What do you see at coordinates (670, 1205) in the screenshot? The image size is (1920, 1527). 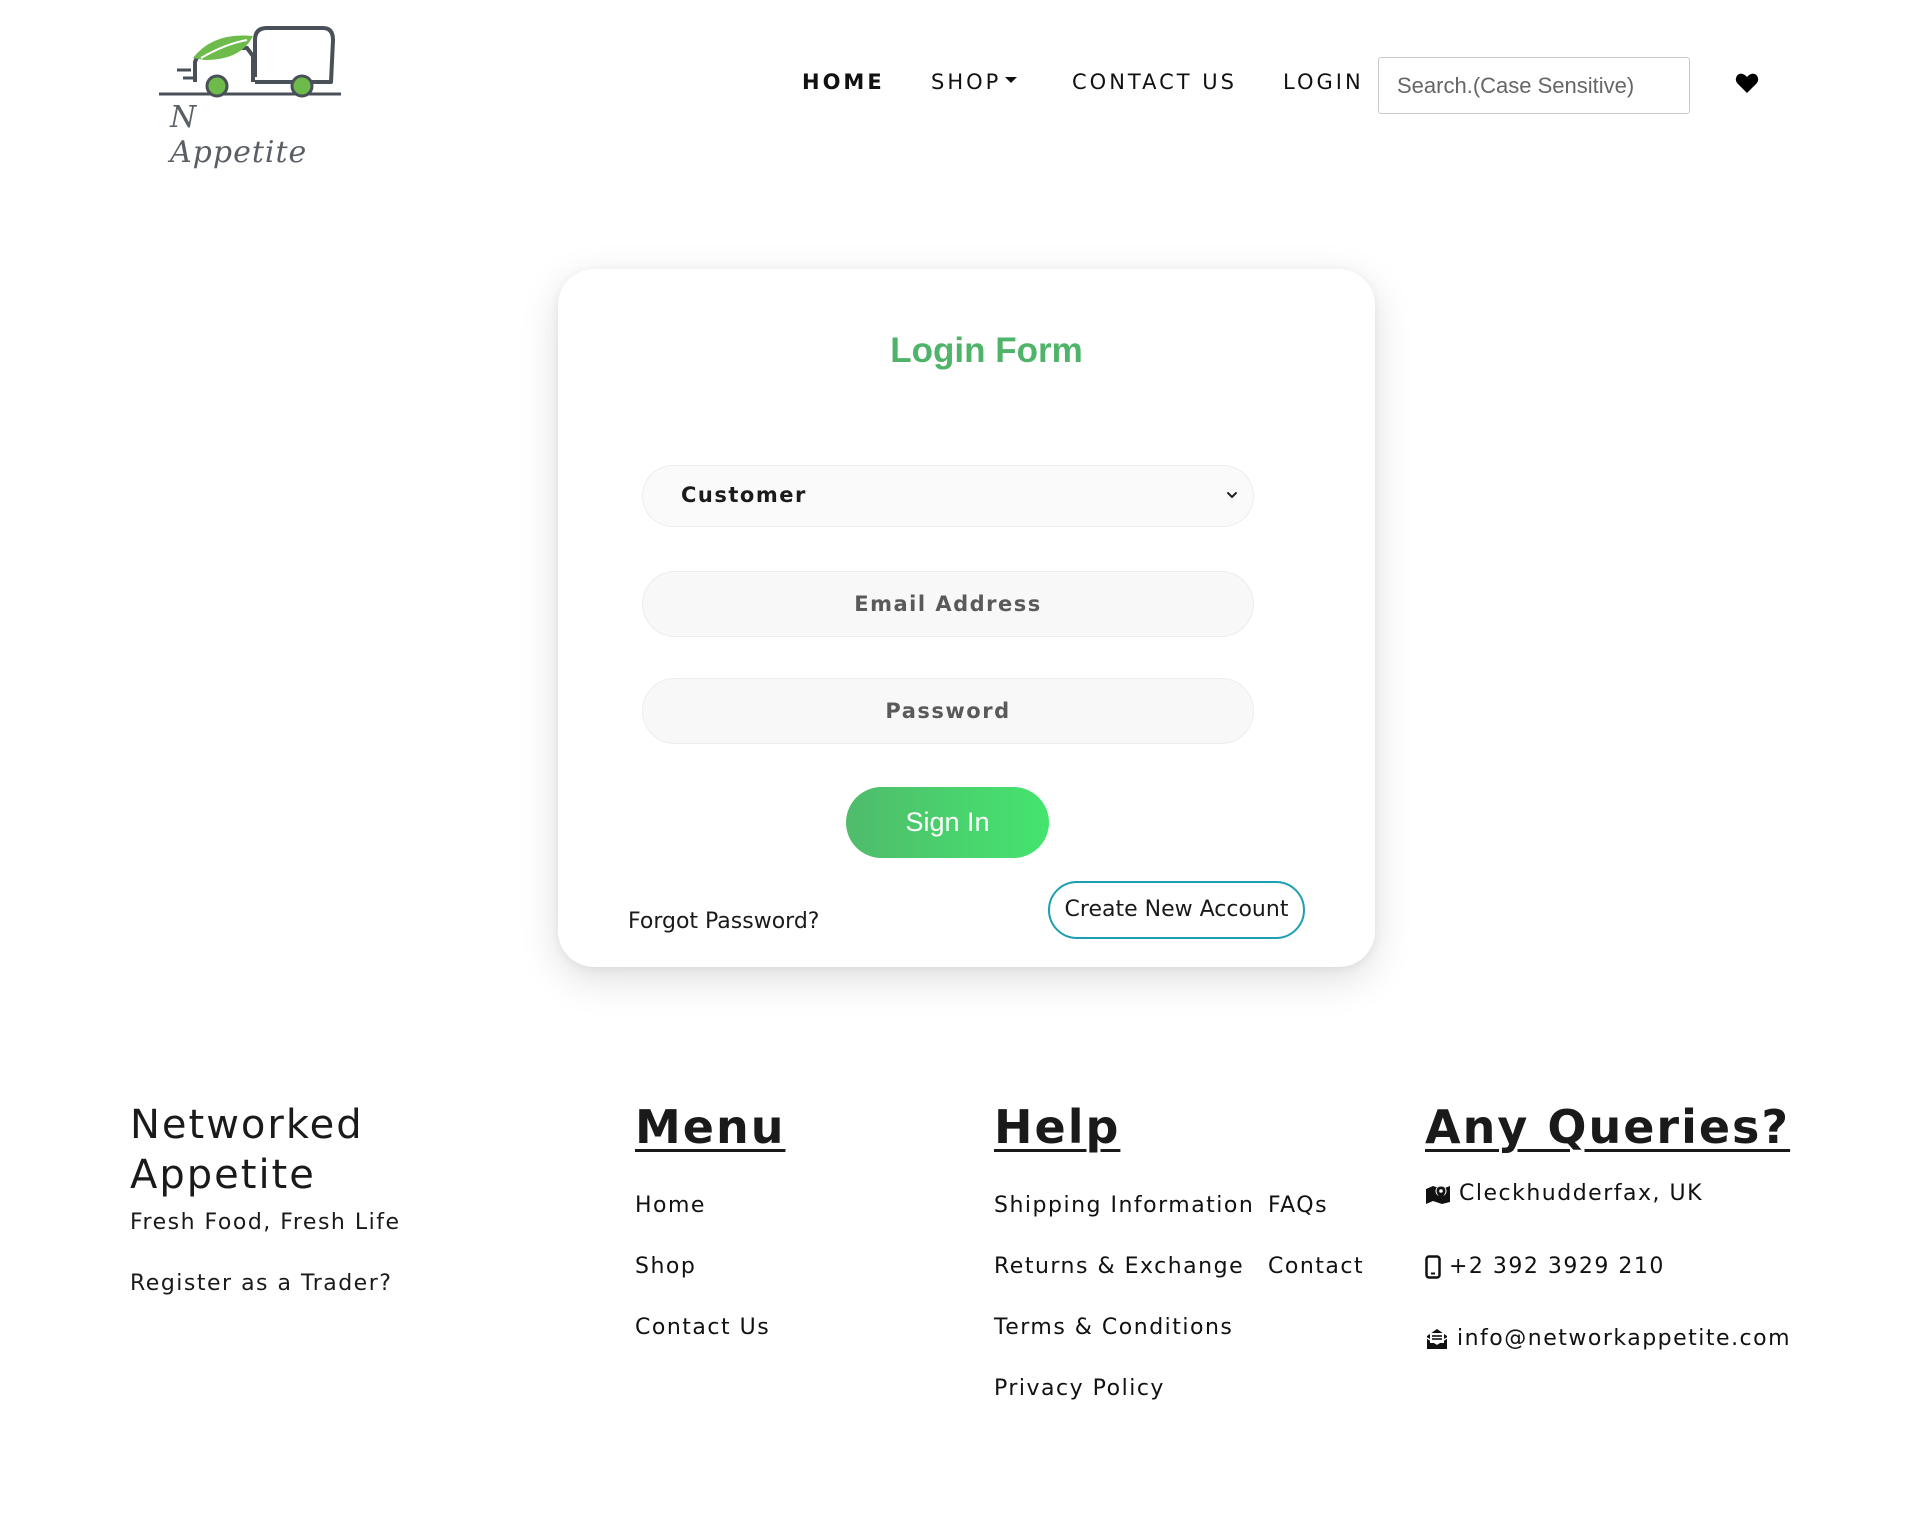 I see `footer-link-home: Home` at bounding box center [670, 1205].